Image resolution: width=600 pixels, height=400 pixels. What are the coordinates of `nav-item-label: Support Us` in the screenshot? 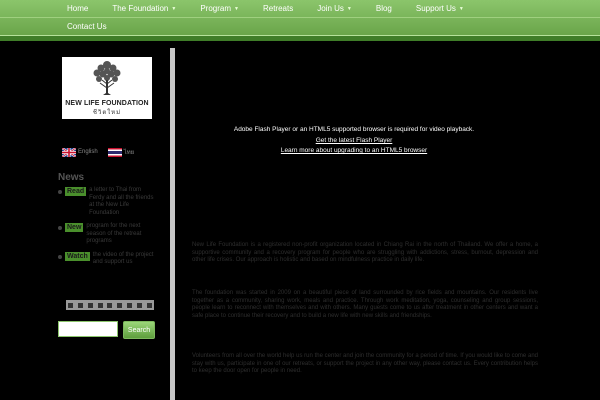 It's located at (435, 8).